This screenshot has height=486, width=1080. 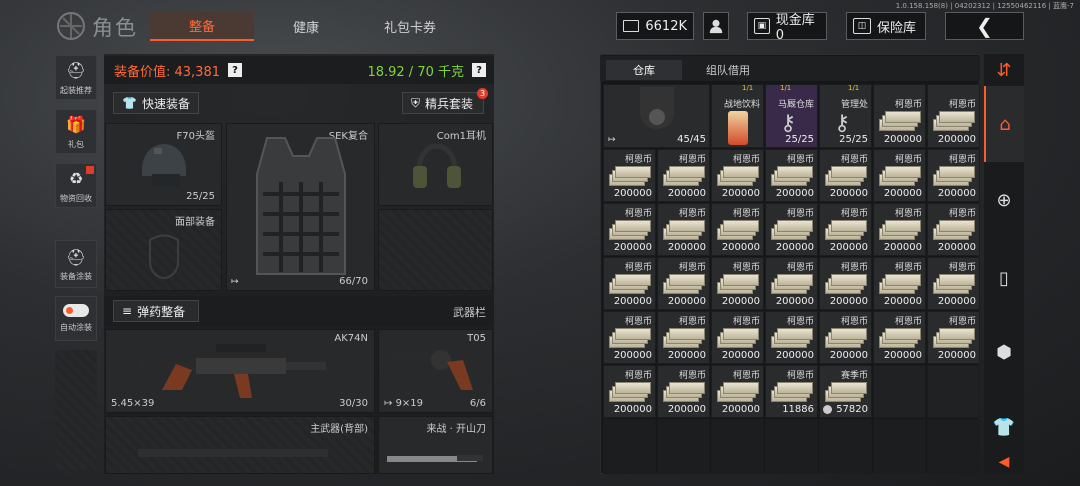 What do you see at coordinates (1004, 427) in the screenshot?
I see `clothing-icon: 👕` at bounding box center [1004, 427].